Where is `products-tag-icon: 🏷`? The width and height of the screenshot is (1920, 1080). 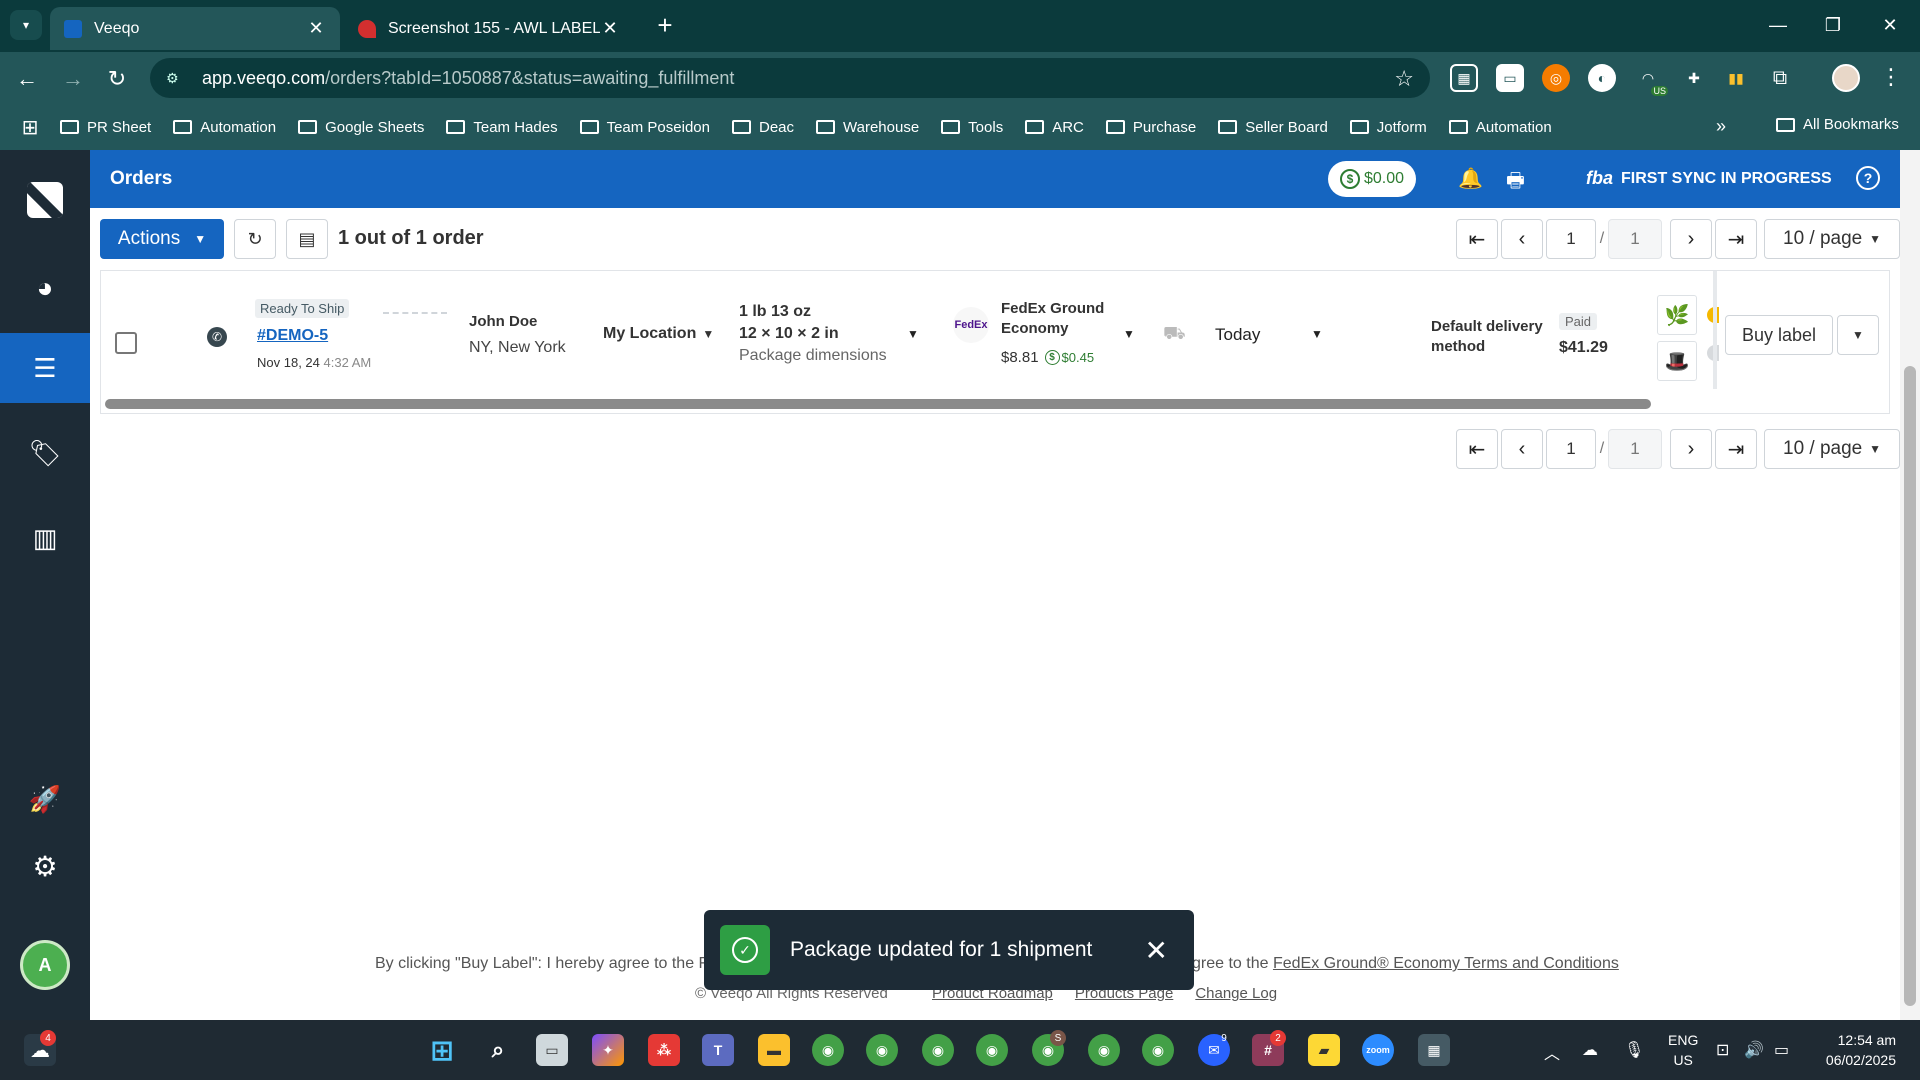
products-tag-icon: 🏷 is located at coordinates (45, 453).